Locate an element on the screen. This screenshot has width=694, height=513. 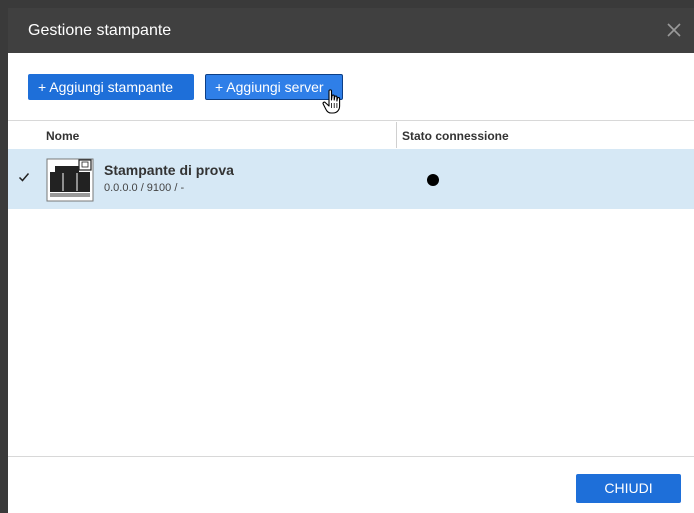
add-printer-button: + Aggiungi stampante is located at coordinates (111, 87).